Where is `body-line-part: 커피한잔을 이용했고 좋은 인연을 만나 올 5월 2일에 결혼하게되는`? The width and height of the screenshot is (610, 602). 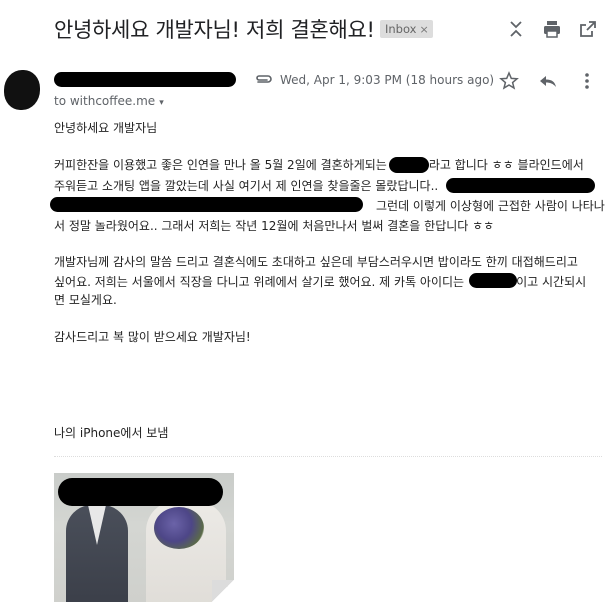 body-line-part: 커피한잔을 이용했고 좋은 인연을 만나 올 5월 2일에 결혼하게되는 is located at coordinates (220, 165).